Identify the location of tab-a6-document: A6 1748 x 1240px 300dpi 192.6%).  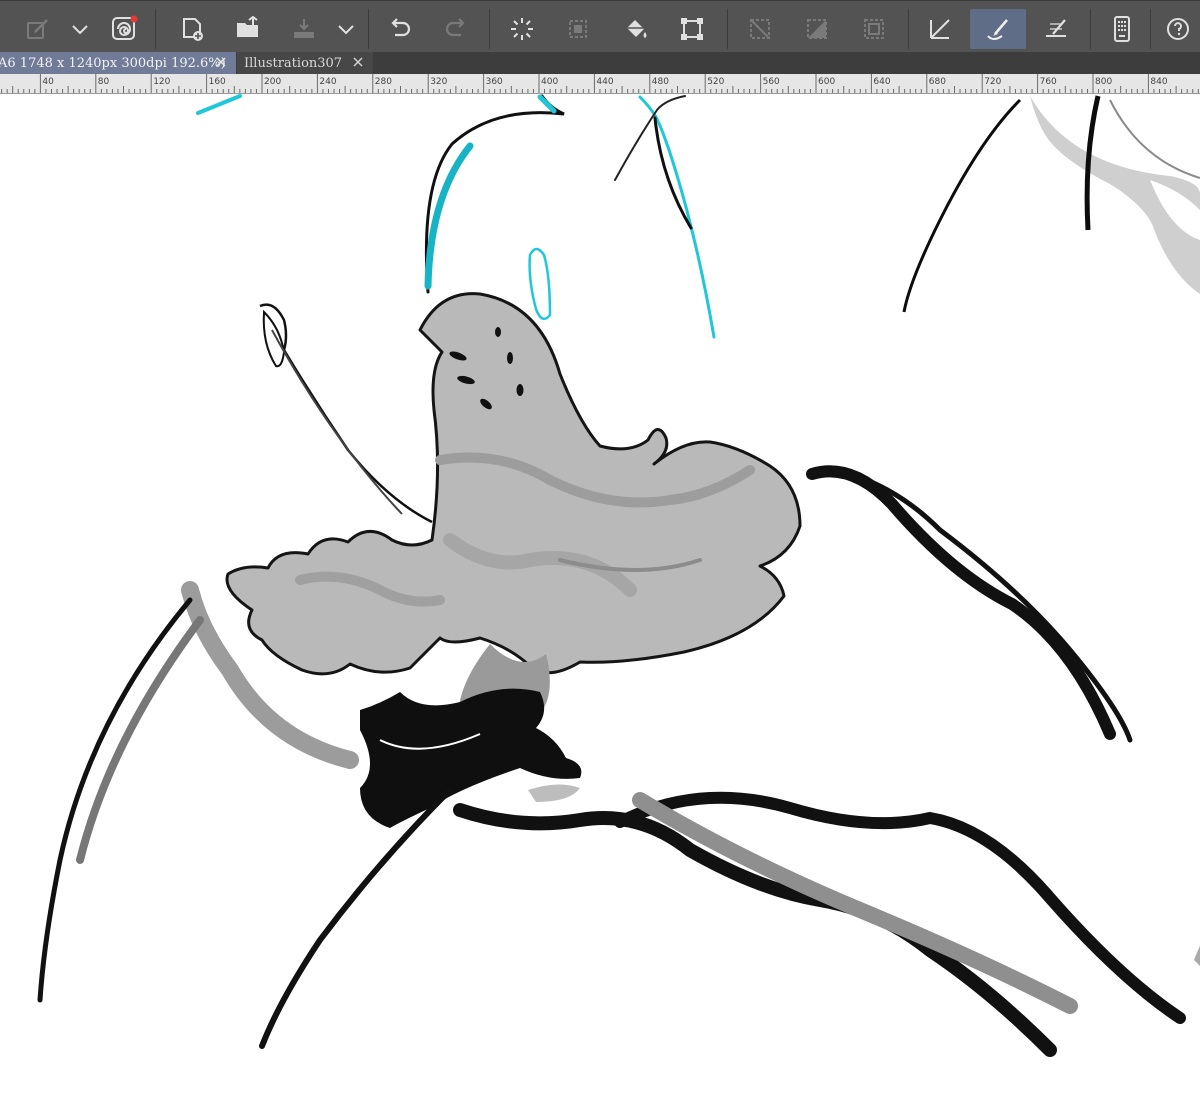
(118, 63).